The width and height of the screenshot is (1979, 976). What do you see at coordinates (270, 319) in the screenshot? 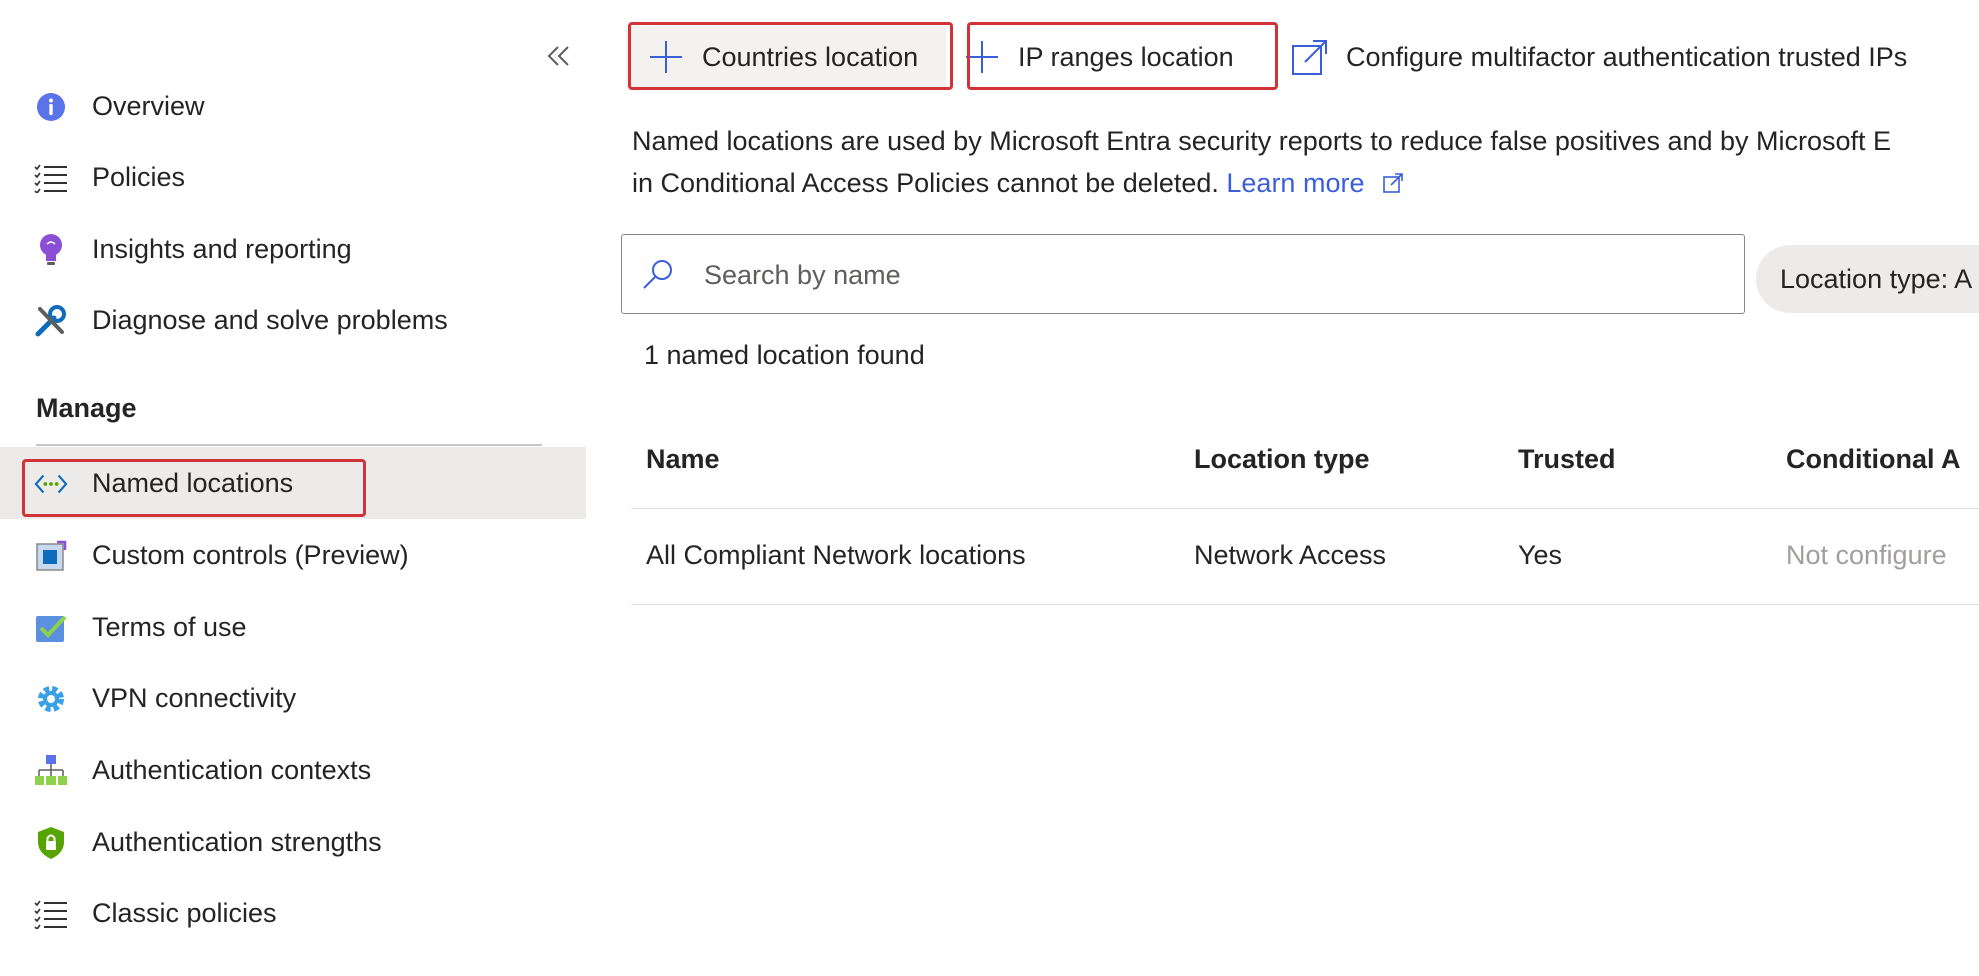
I see `sidebar-item-label: Diagnose and solve problems` at bounding box center [270, 319].